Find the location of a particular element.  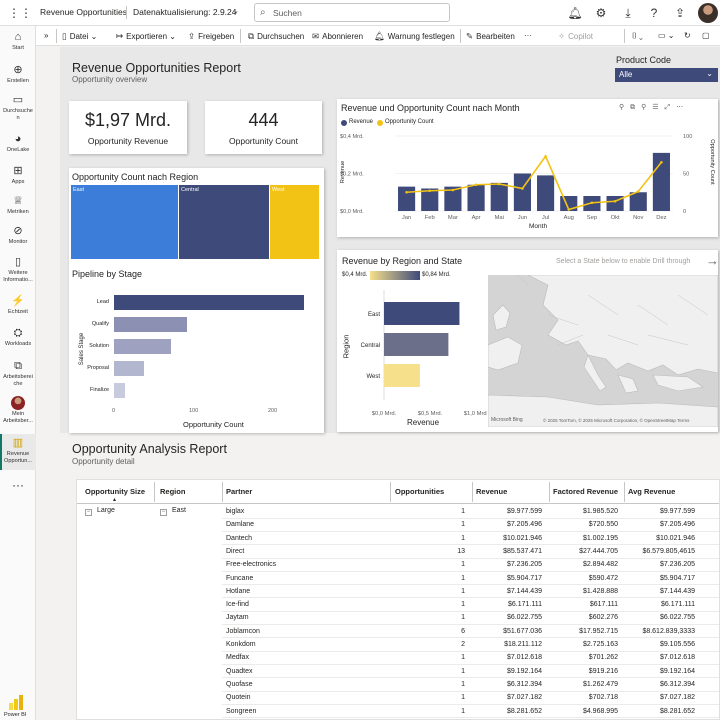

product-code-select: Alle ⌄ is located at coordinates (666, 75).